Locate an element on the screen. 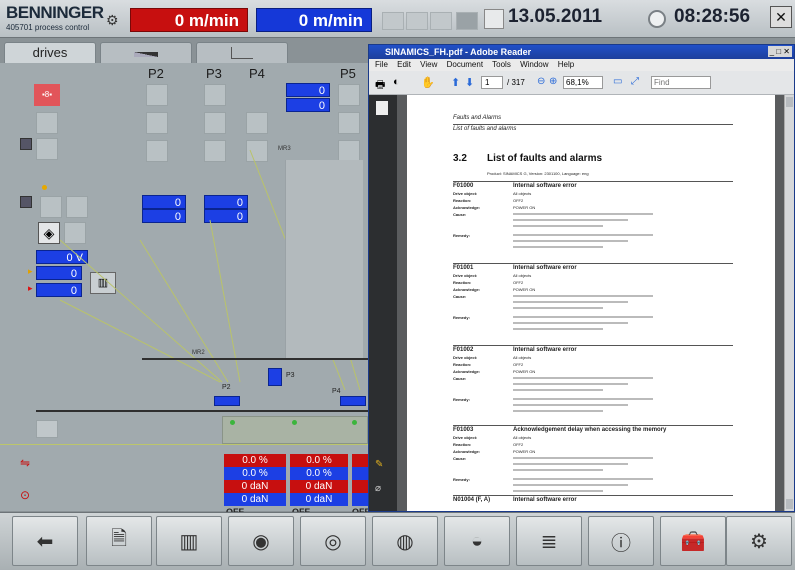  roller-icon: ◉ is located at coordinates (261, 541).